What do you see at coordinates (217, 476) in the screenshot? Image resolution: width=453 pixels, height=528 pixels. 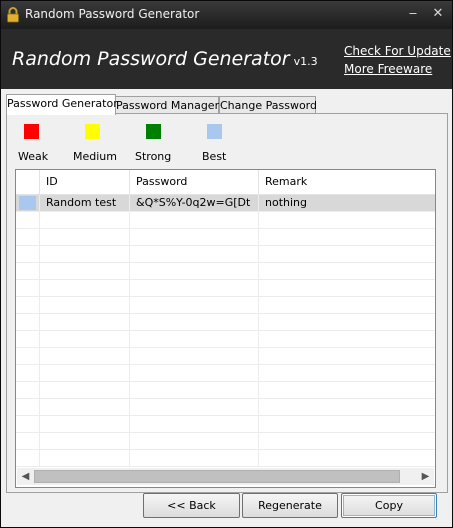 I see `scrollbar-thumb` at bounding box center [217, 476].